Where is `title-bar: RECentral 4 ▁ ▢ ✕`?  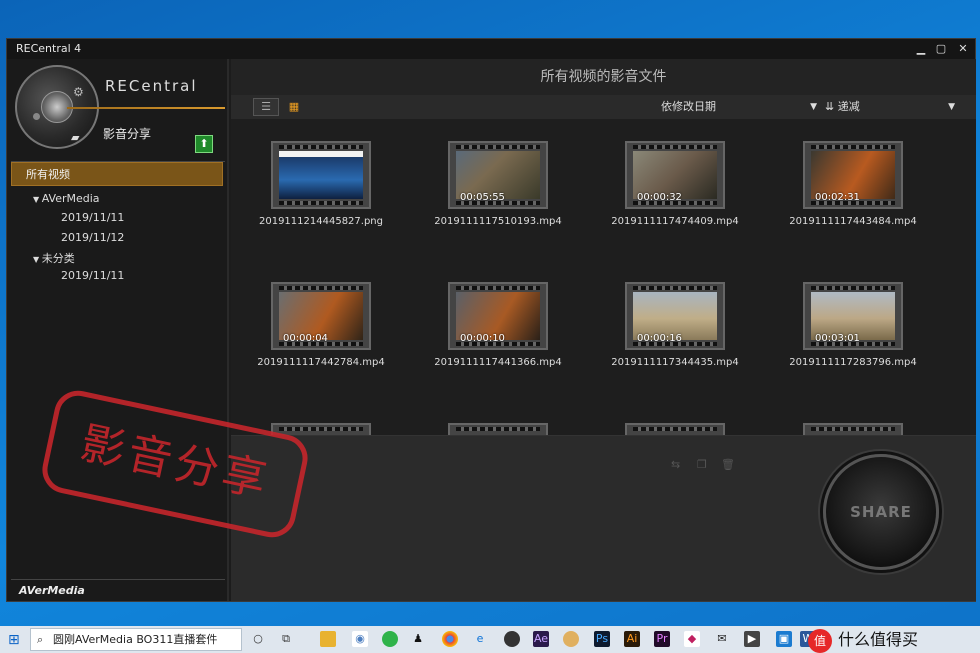
title-bar: RECentral 4 ▁ ▢ ✕ is located at coordinates (491, 49).